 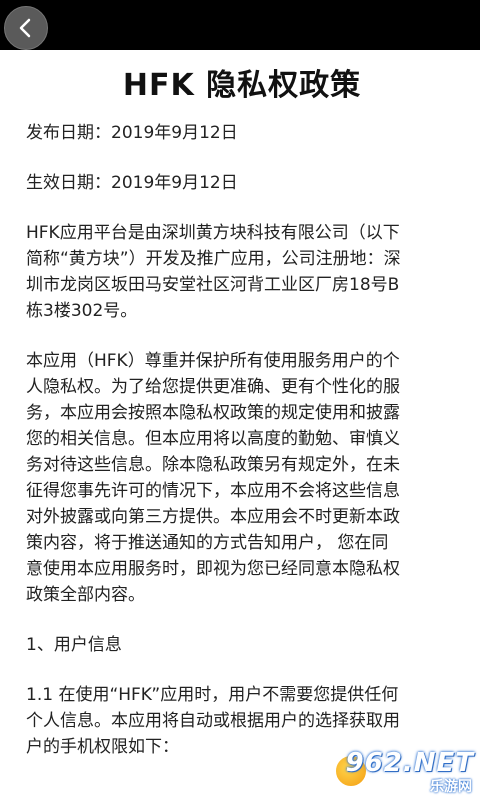 I want to click on paragraph-line: 意使用本应用服务时，即视为您已经同意本隐私权, so click(x=213, y=569).